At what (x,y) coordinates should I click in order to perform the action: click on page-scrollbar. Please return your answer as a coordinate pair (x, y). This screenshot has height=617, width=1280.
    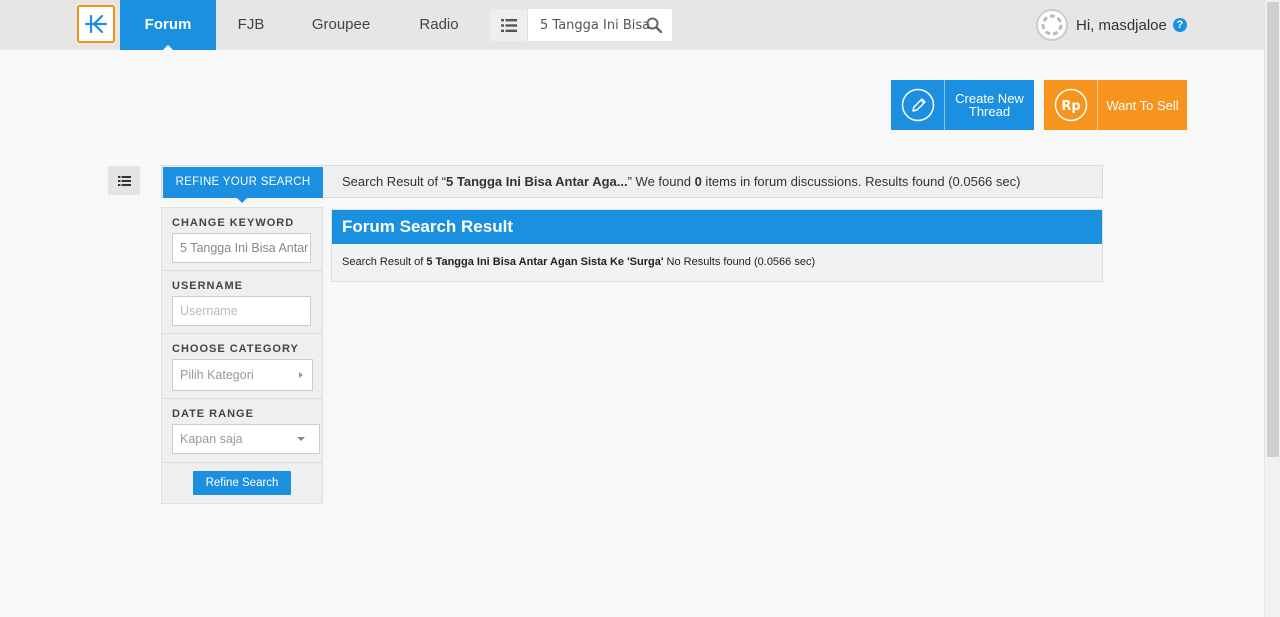
    Looking at the image, I should click on (1272, 308).